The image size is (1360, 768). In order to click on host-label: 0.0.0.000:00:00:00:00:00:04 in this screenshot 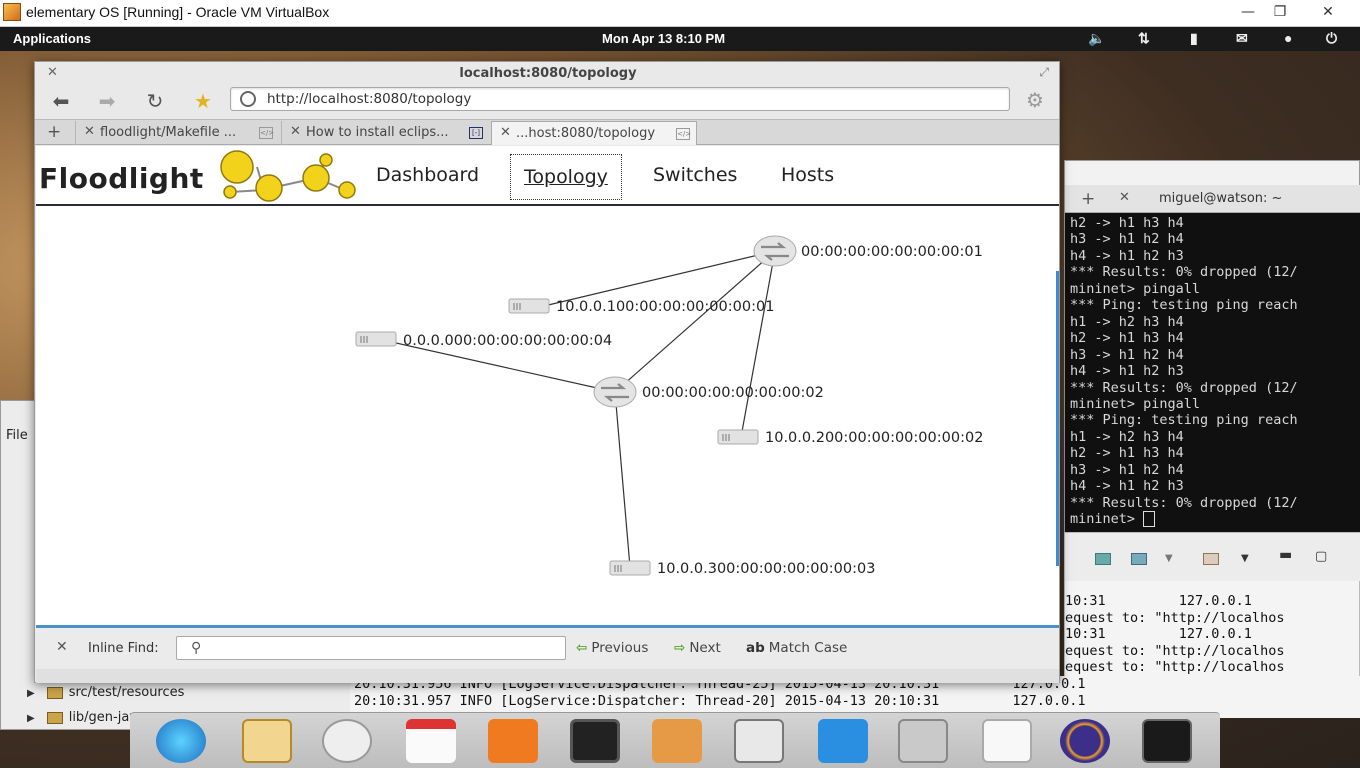, I will do `click(507, 341)`.